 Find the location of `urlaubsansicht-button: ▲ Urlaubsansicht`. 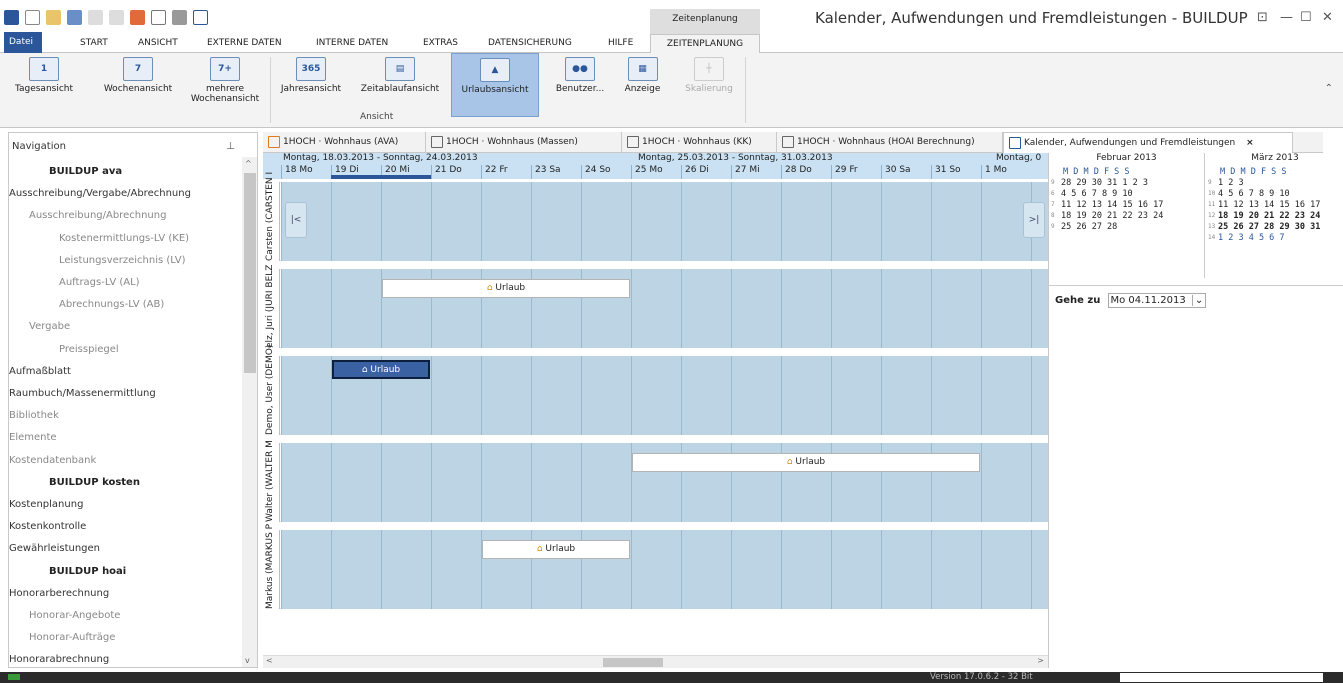

urlaubsansicht-button: ▲ Urlaubsansicht is located at coordinates (495, 85).